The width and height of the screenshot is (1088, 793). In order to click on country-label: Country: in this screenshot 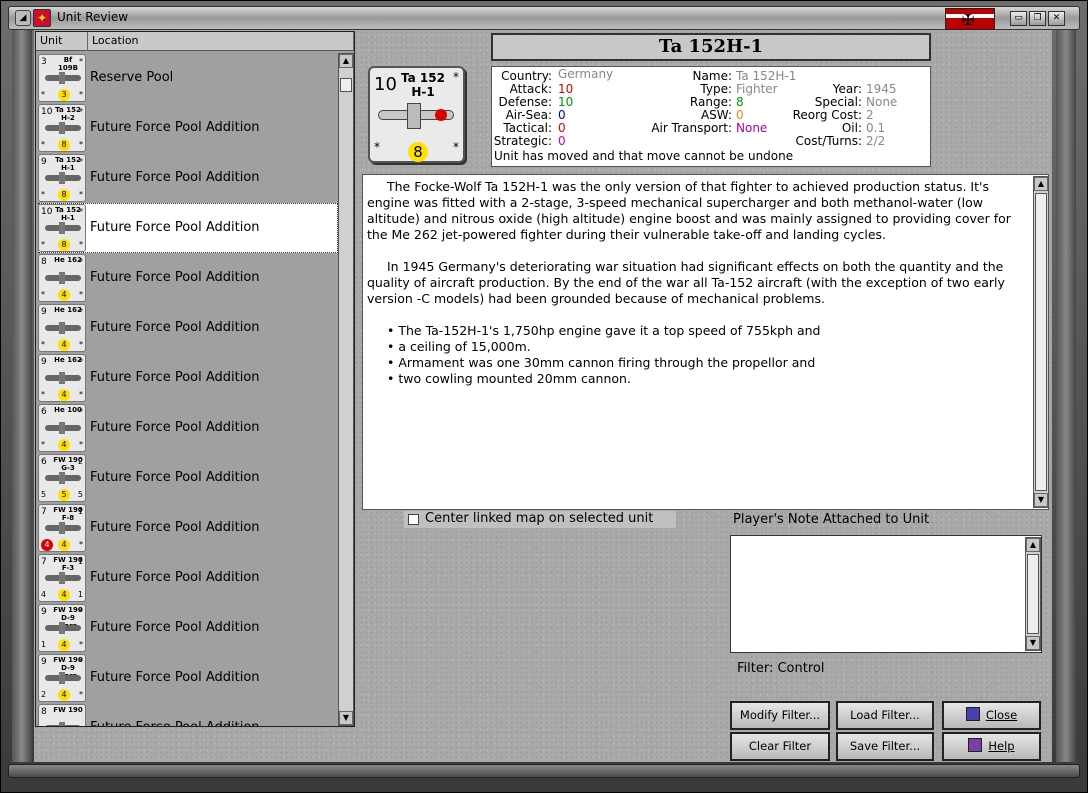, I will do `click(526, 76)`.